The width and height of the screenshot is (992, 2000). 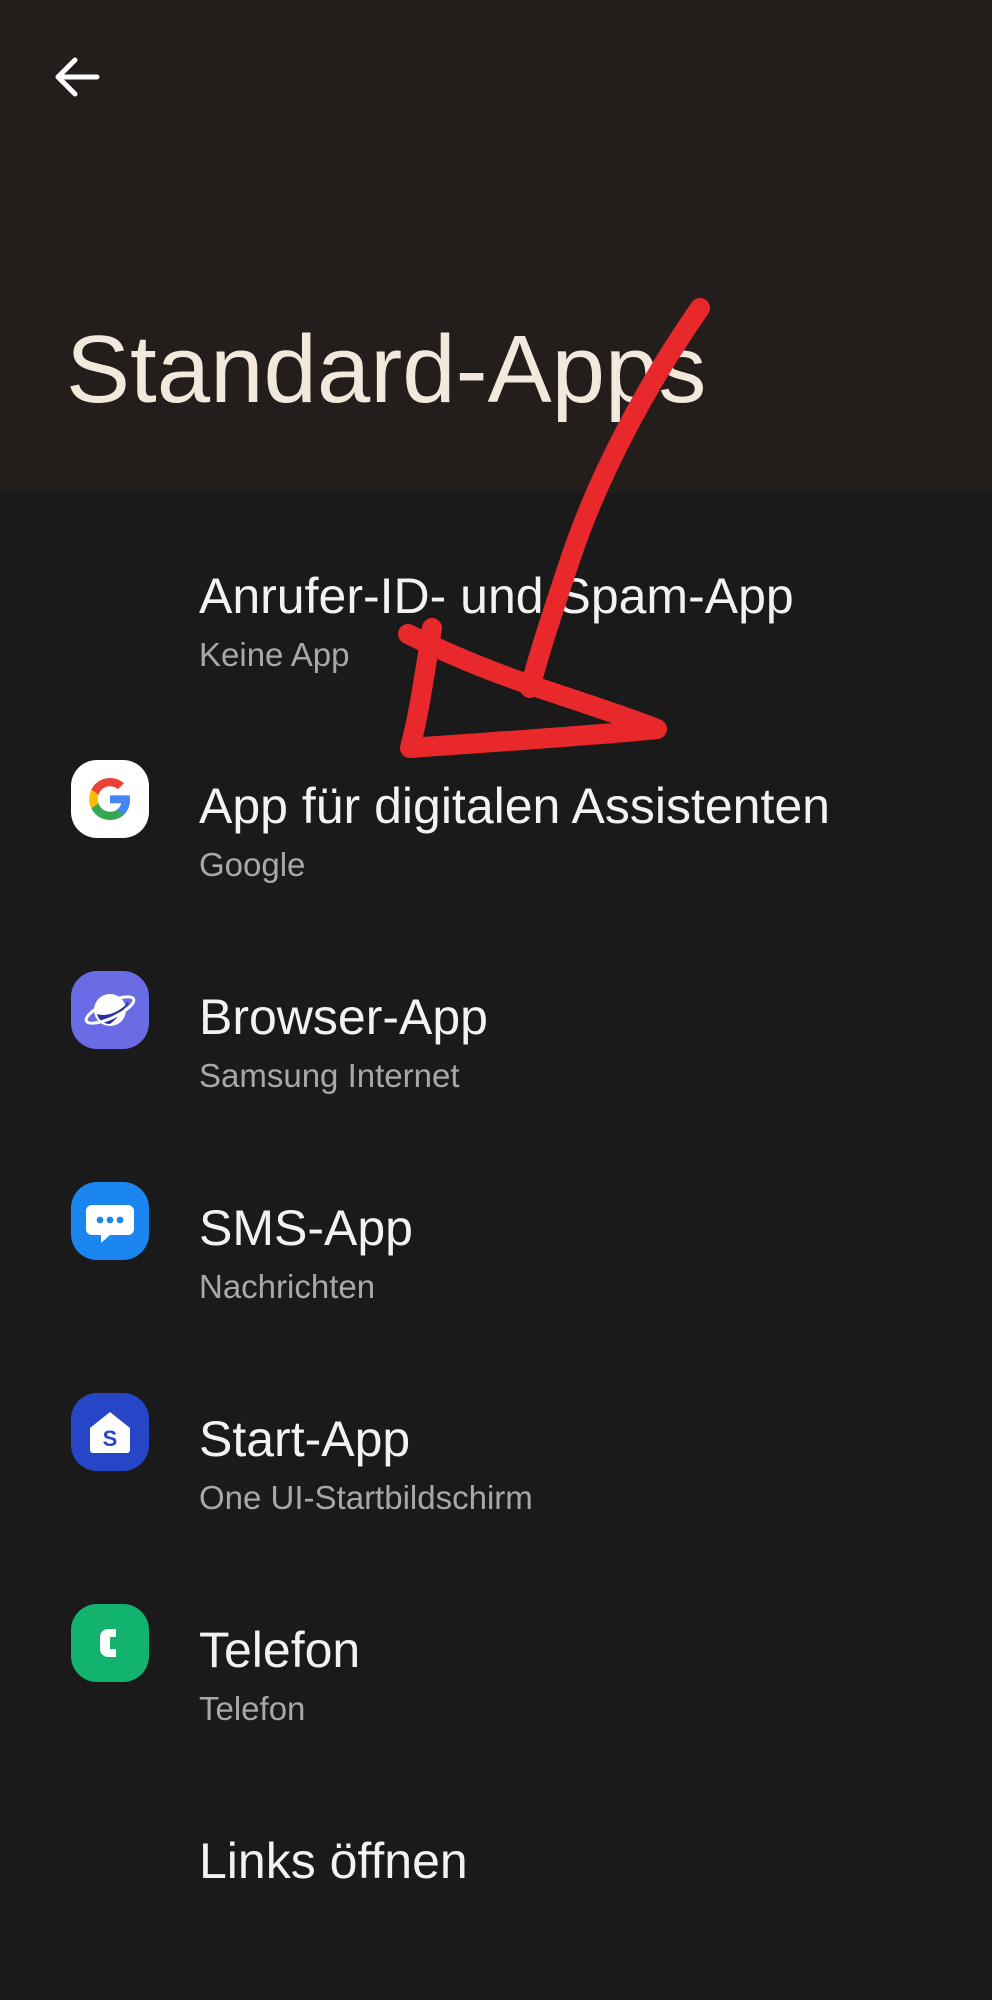 I want to click on arrow-back-icon, so click(x=77, y=77).